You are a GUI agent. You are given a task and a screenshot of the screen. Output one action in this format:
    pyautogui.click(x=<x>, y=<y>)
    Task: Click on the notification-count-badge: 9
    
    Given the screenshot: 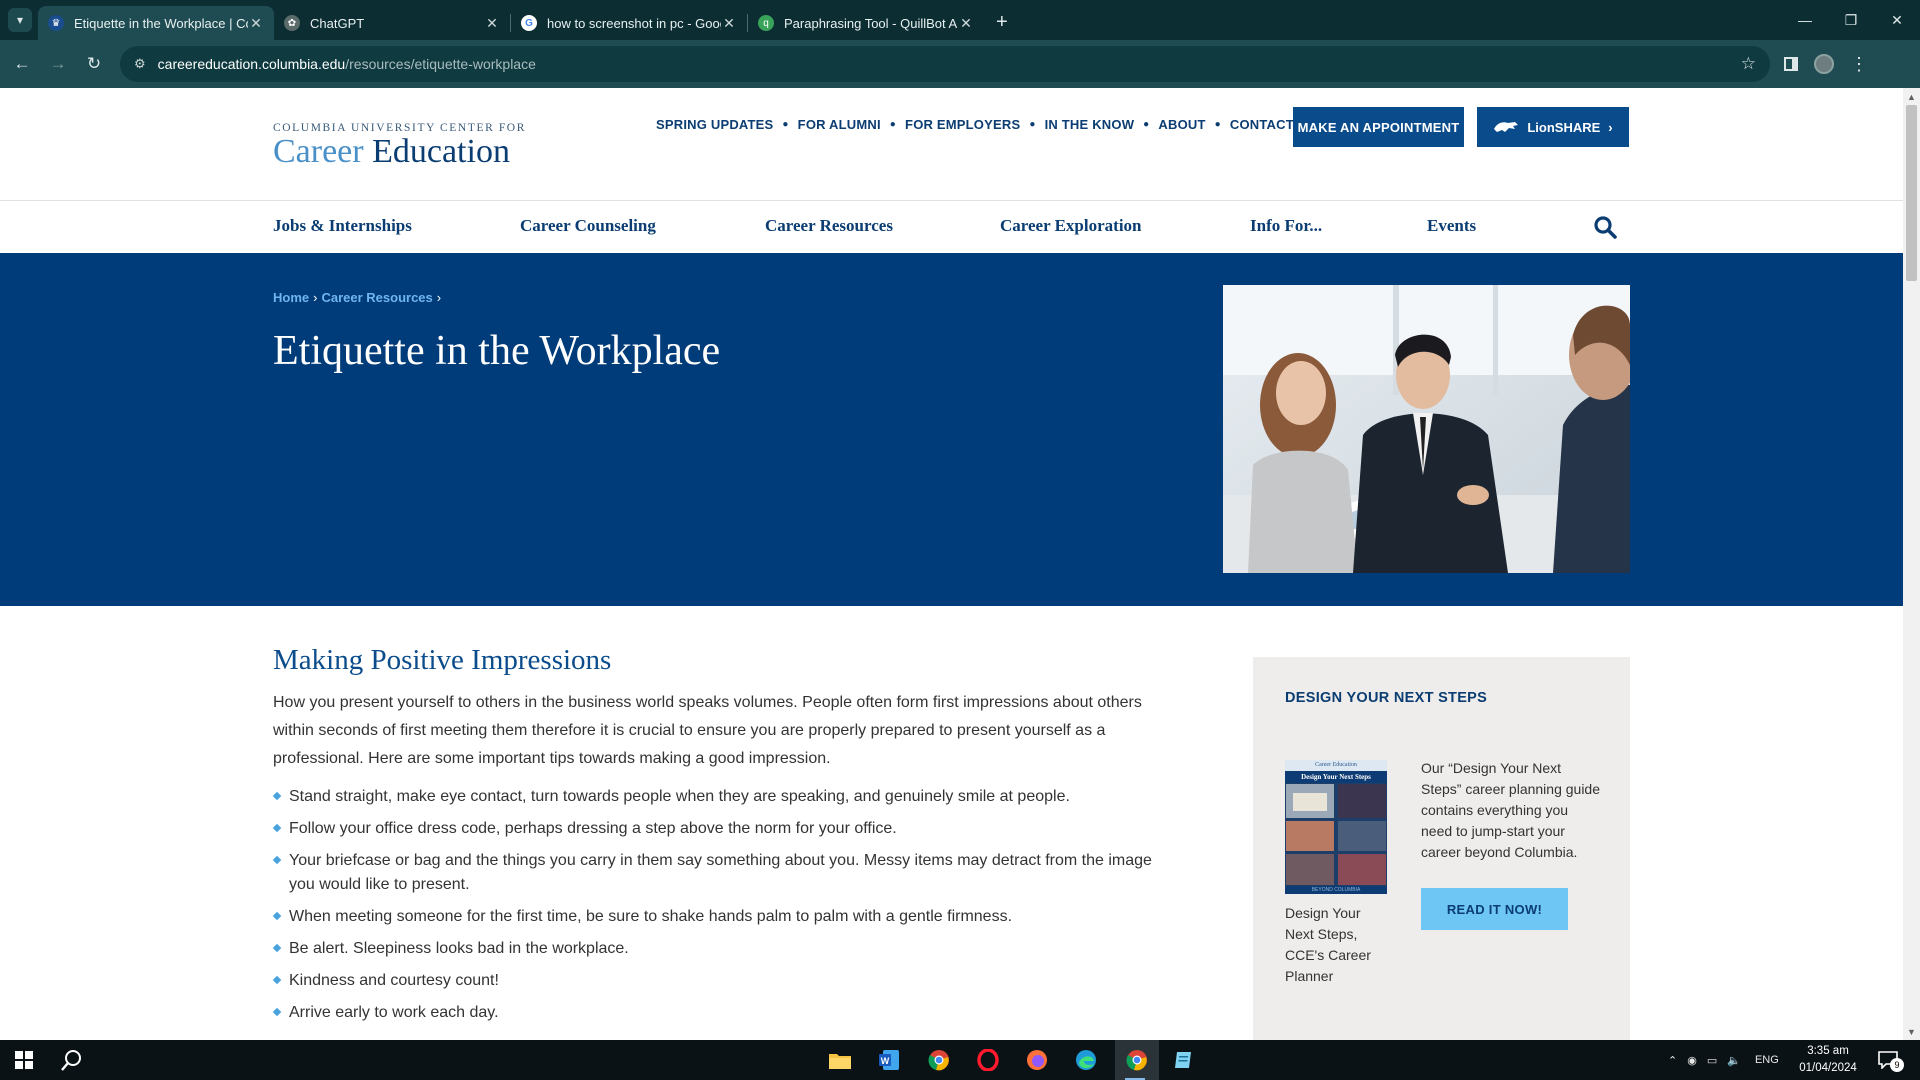 What is the action you would take?
    pyautogui.click(x=1897, y=1065)
    